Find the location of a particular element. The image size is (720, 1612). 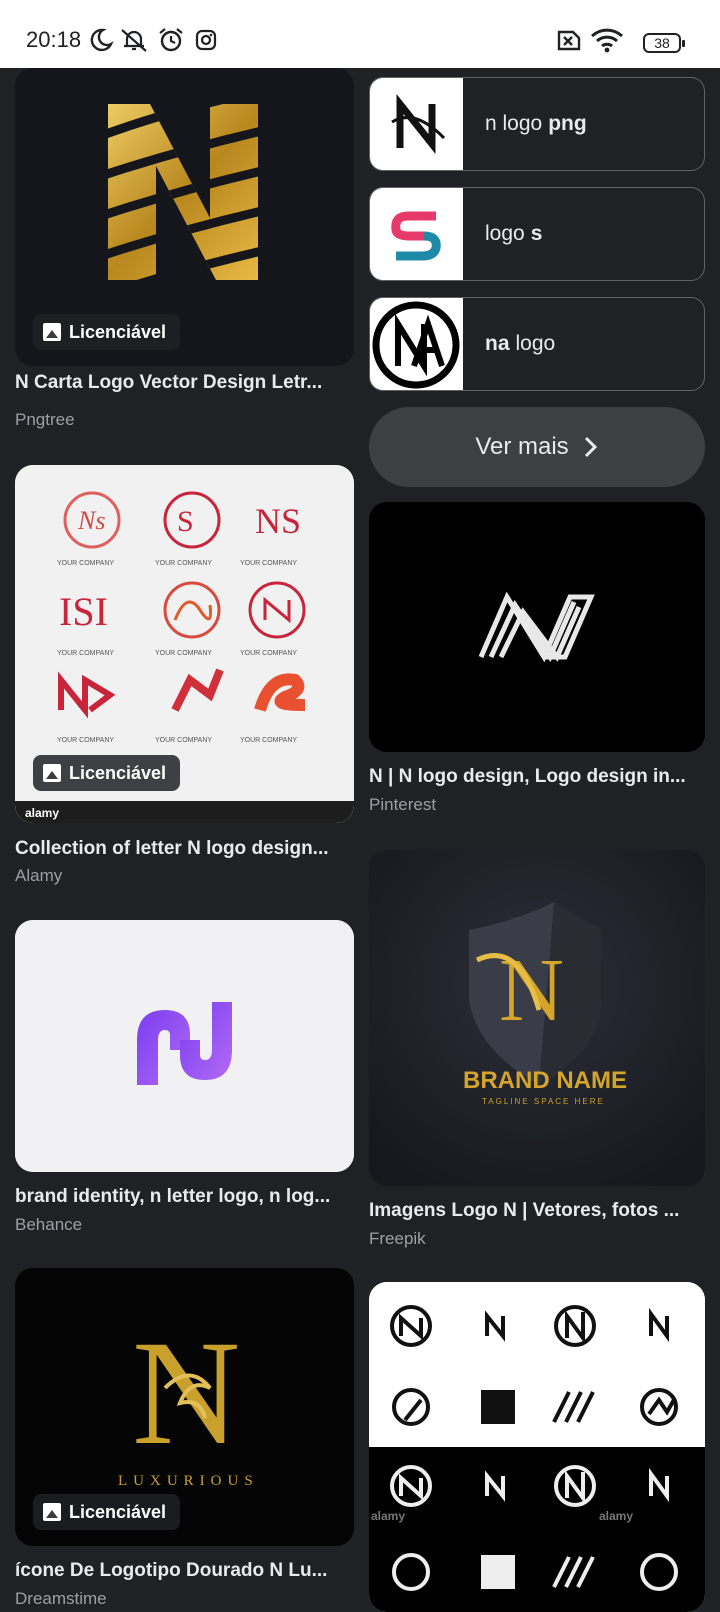

svg-text: ISI is located at coordinates (83, 611).